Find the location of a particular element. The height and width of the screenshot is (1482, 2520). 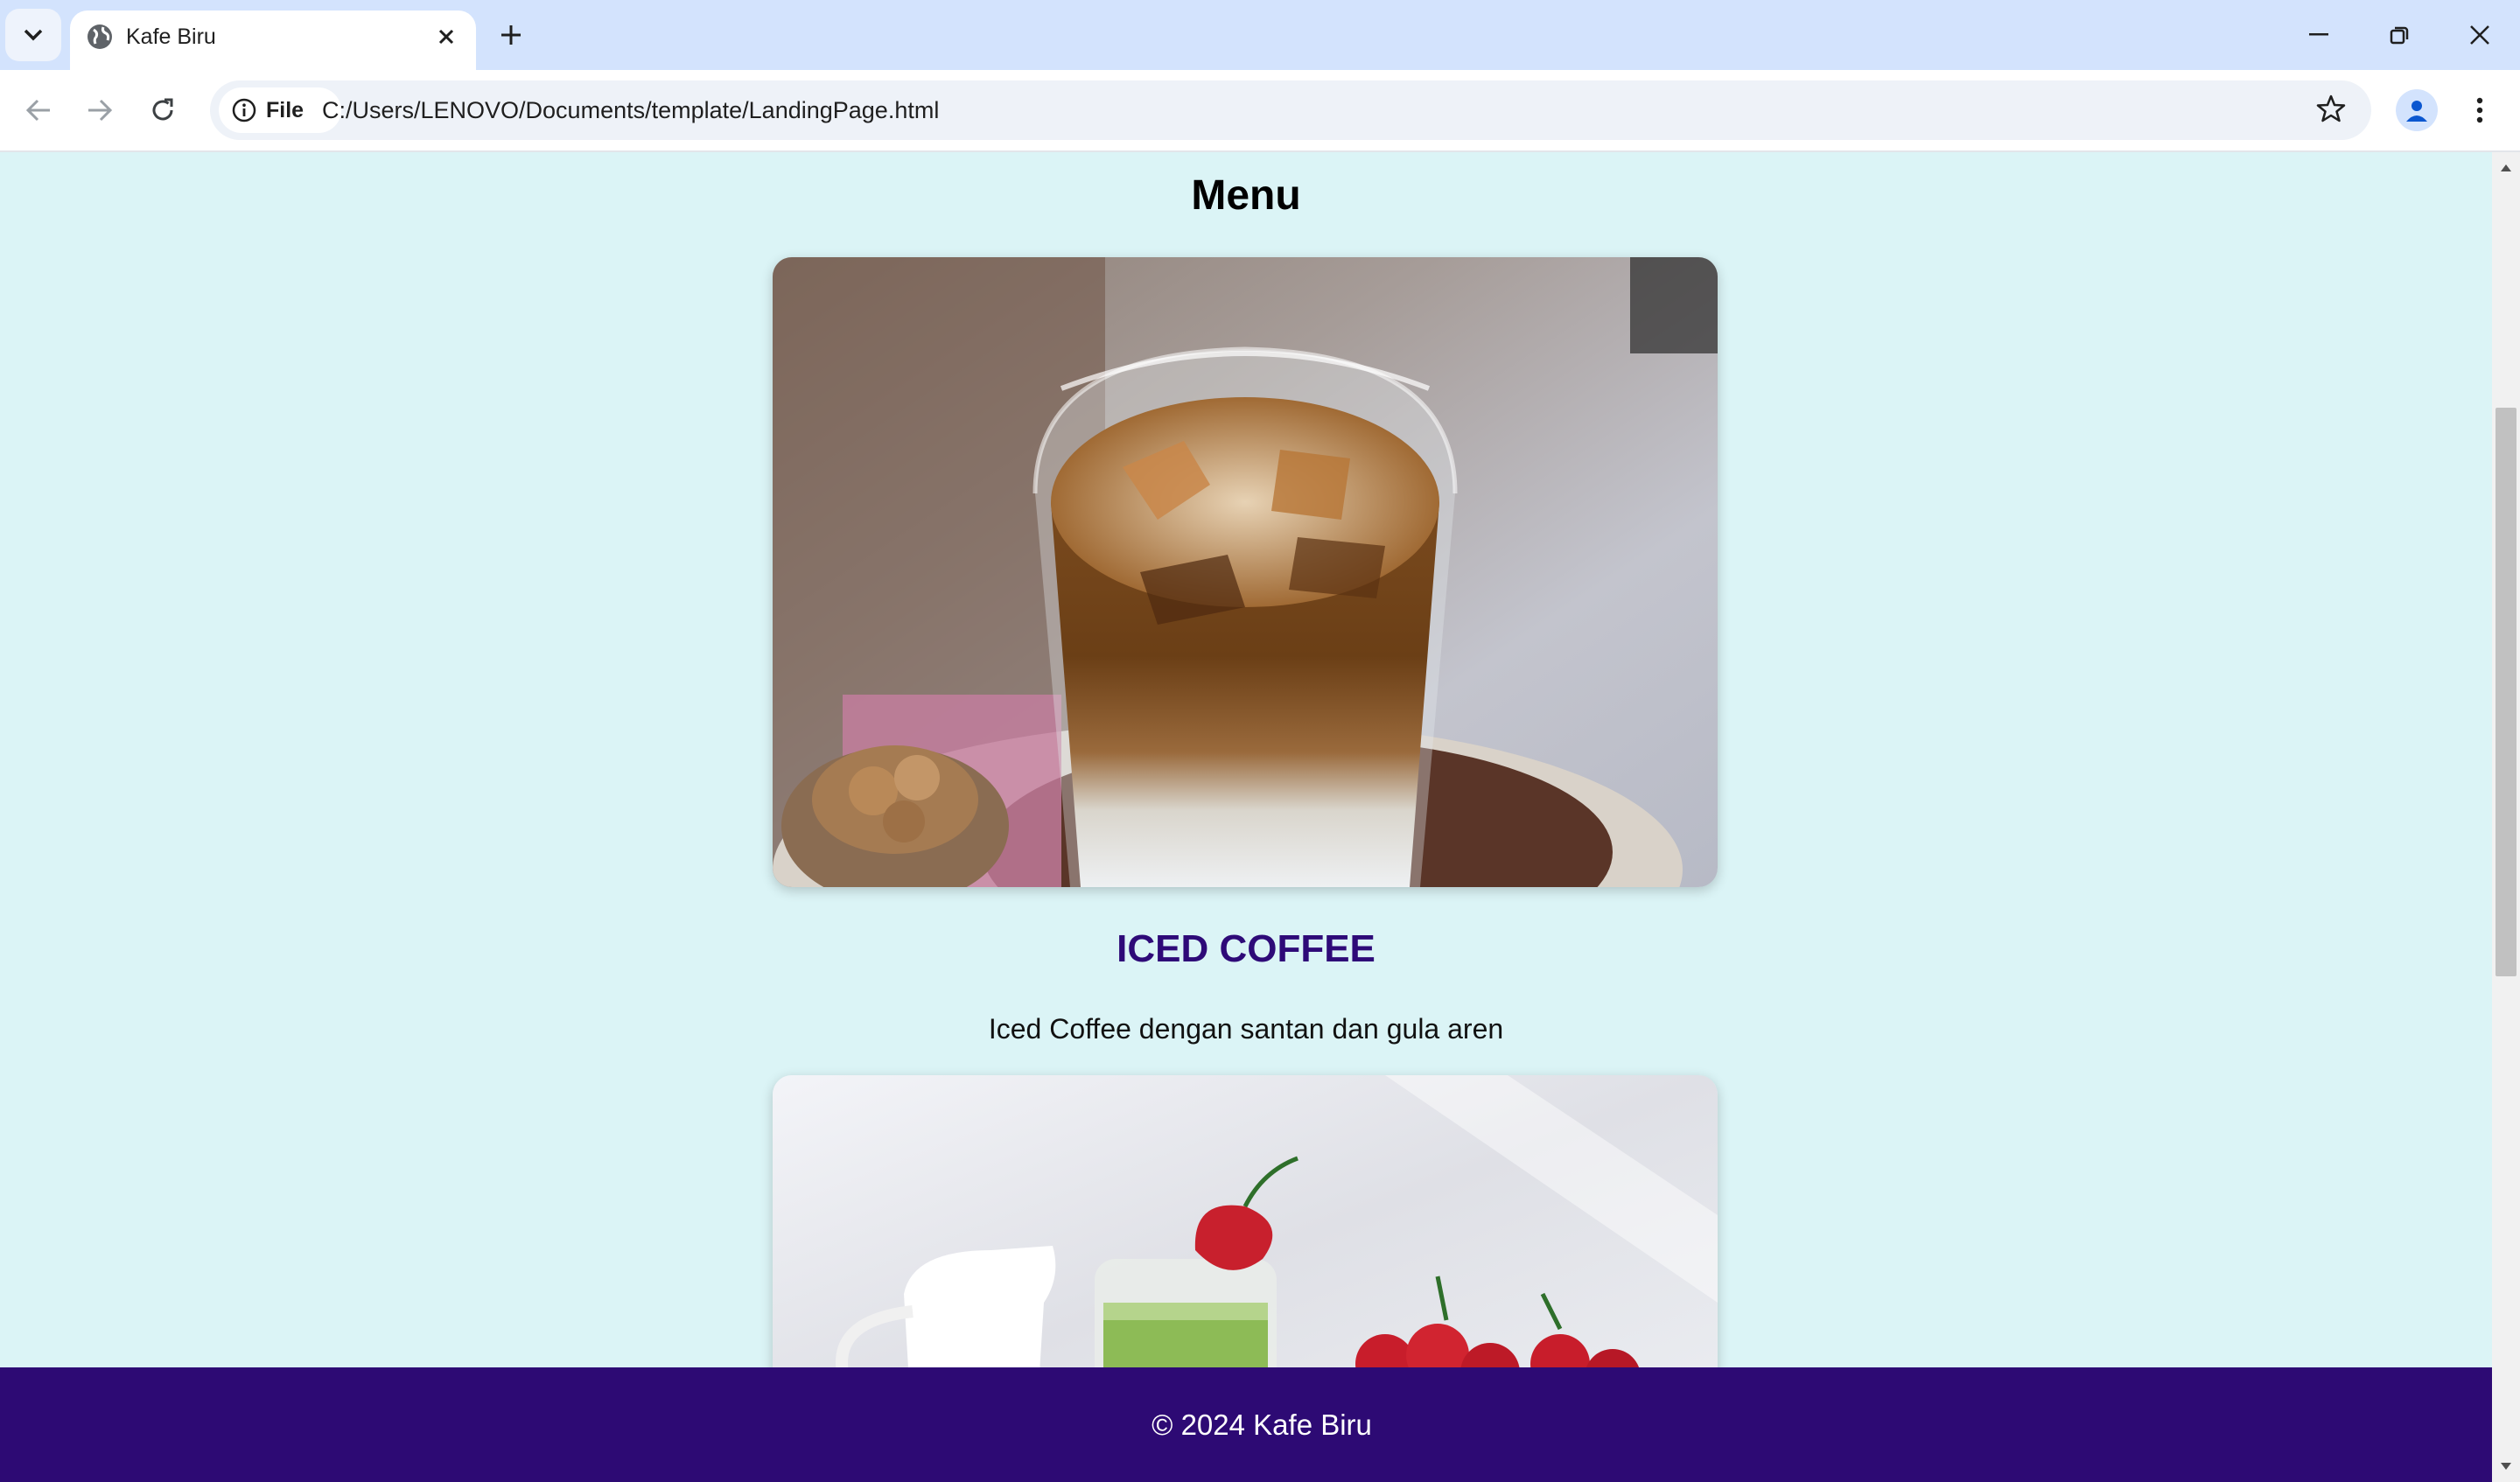

close-tab-button is located at coordinates (446, 36).